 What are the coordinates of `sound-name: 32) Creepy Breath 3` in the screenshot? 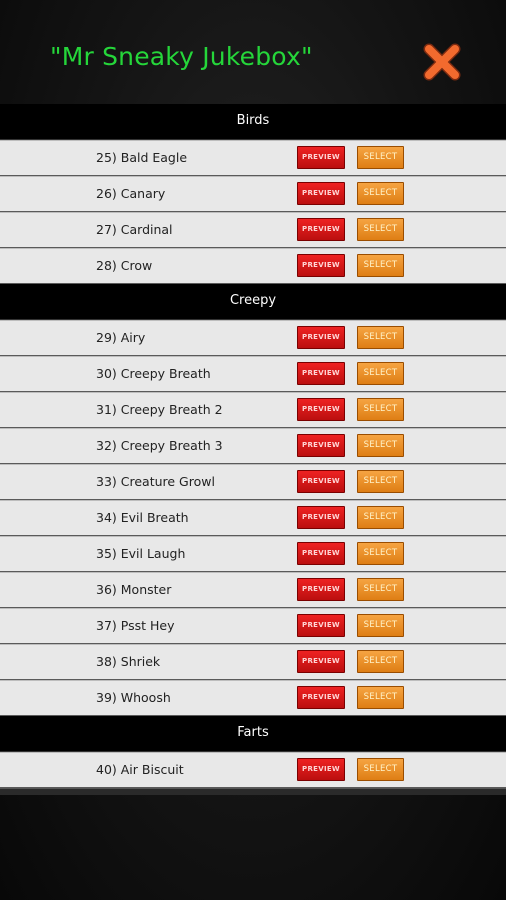 It's located at (159, 445).